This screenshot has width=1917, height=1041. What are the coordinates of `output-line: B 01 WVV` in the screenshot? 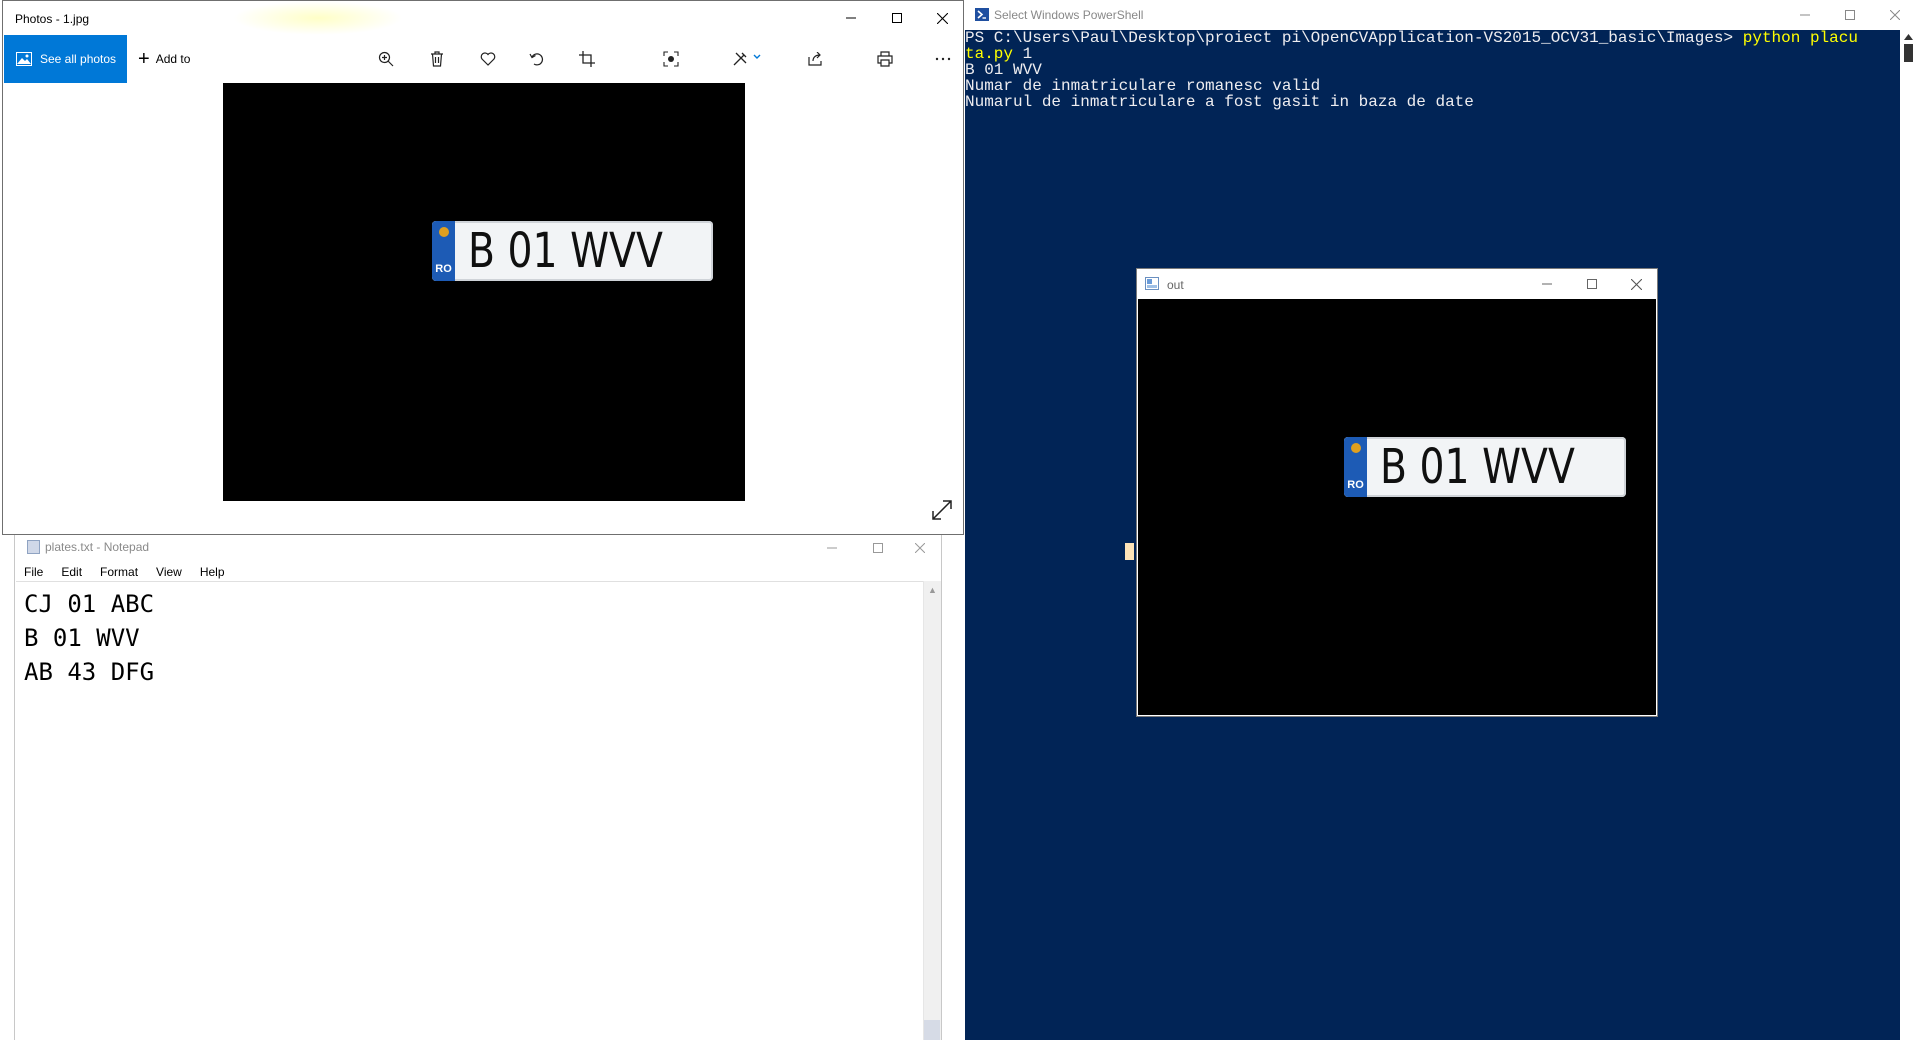 It's located at (1003, 70).